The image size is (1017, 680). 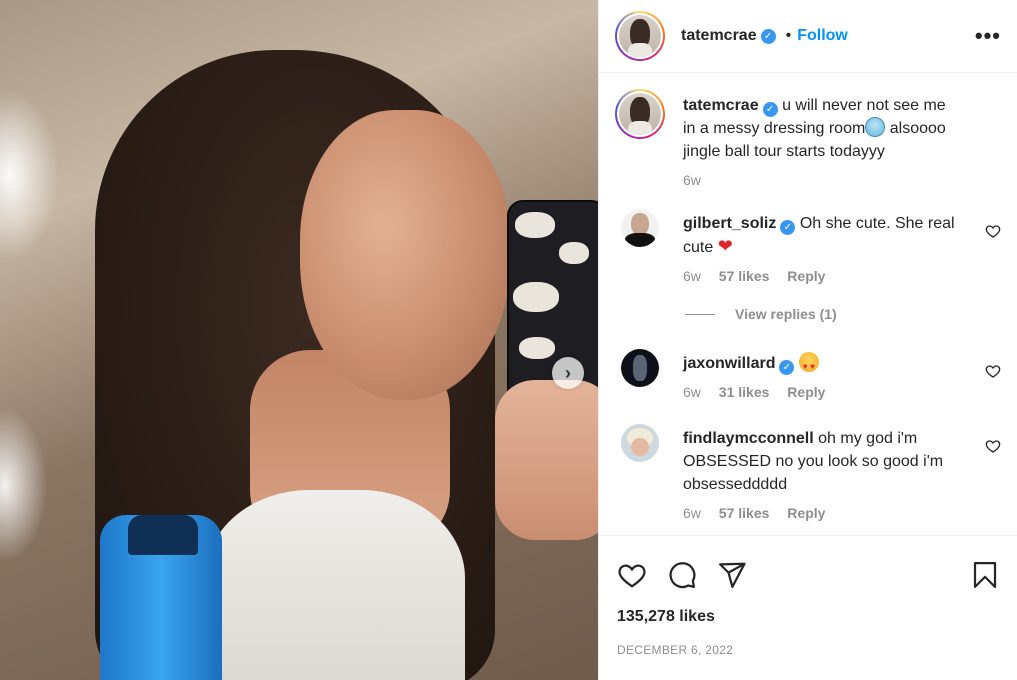 I want to click on follow-button: Follow, so click(x=822, y=36).